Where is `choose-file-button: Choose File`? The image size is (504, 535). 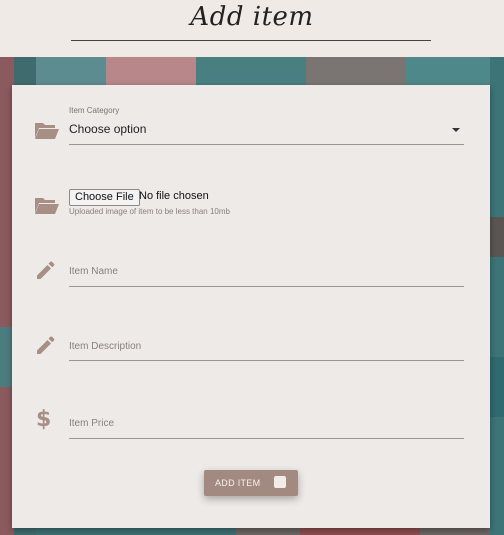 choose-file-button: Choose File is located at coordinates (104, 197).